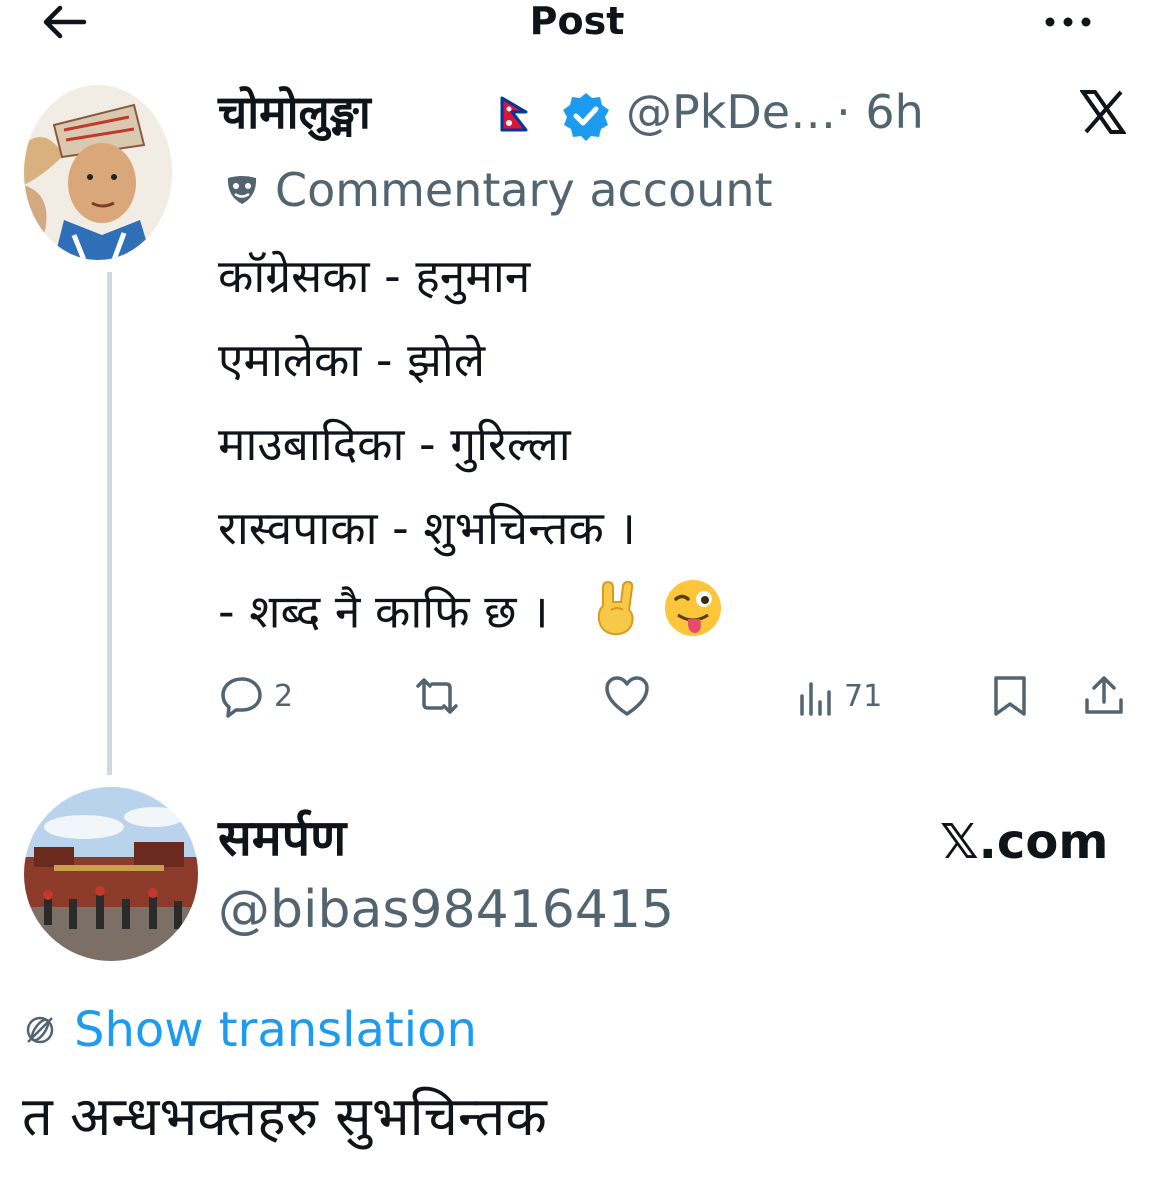 The width and height of the screenshot is (1154, 1200). Describe the element at coordinates (1068, 21) in the screenshot. I see `more-icon` at that location.